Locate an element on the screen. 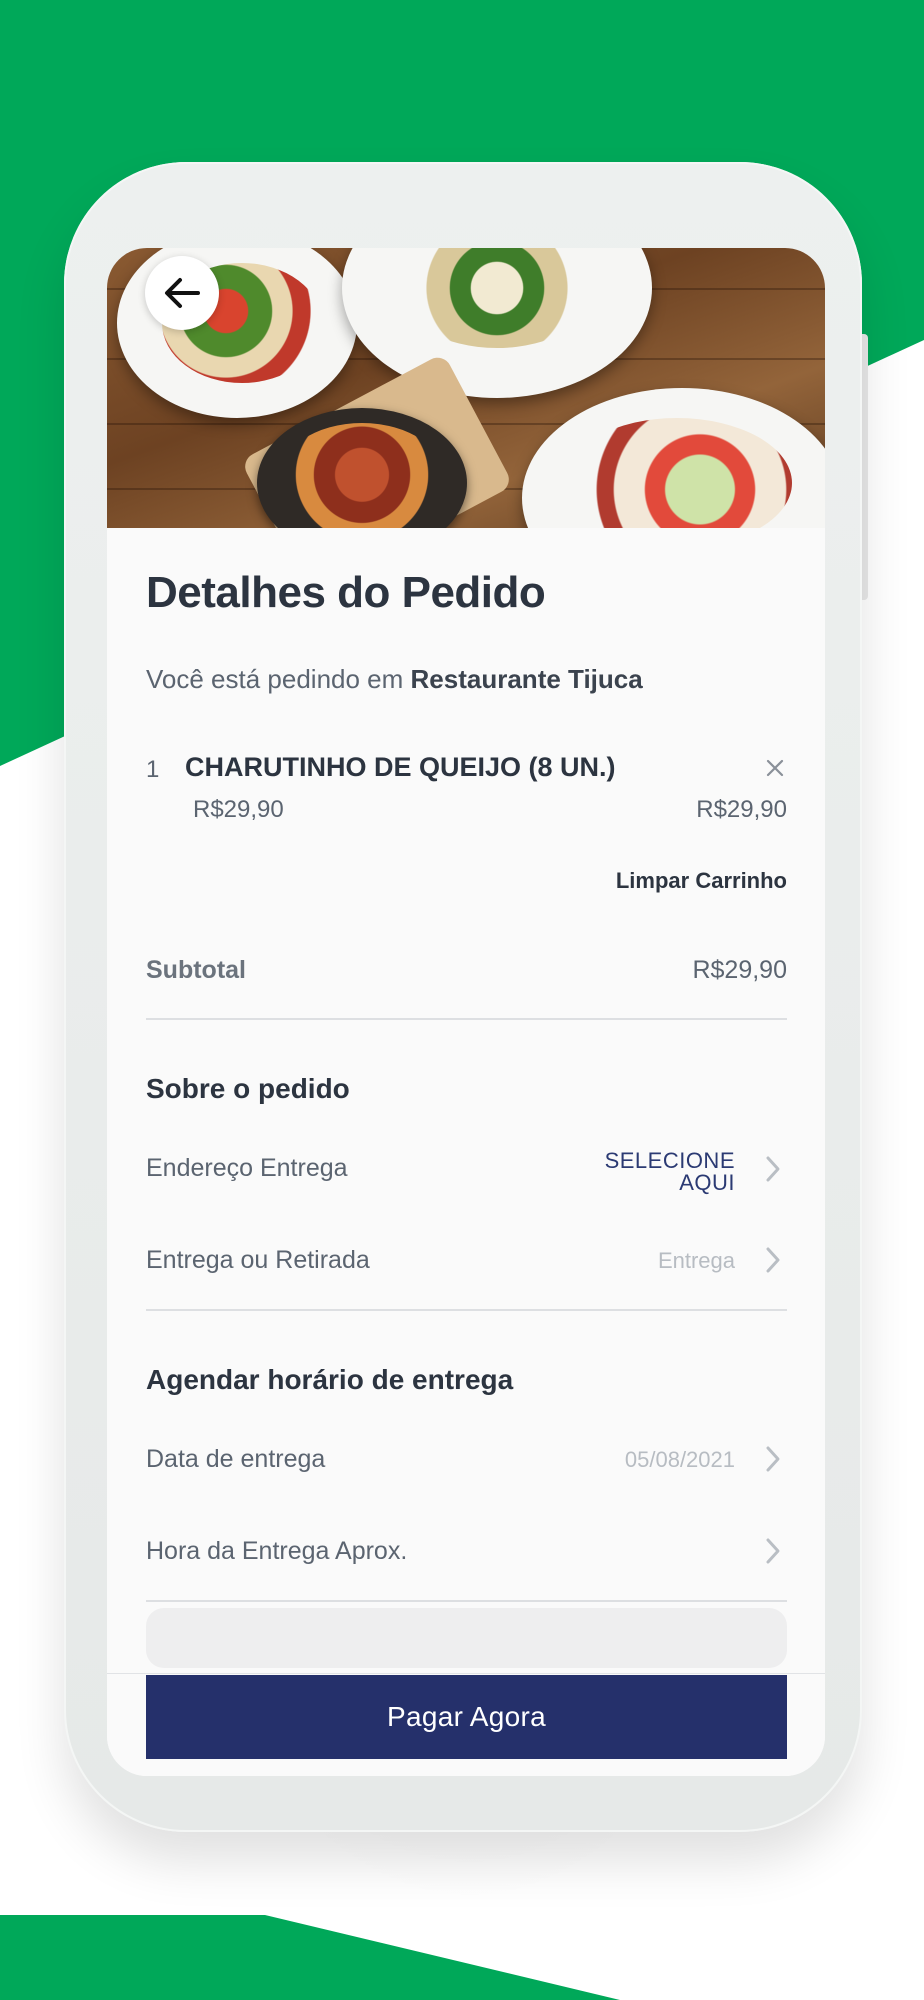  address-select-link: SELECIONE AQUI is located at coordinates (645, 1172).